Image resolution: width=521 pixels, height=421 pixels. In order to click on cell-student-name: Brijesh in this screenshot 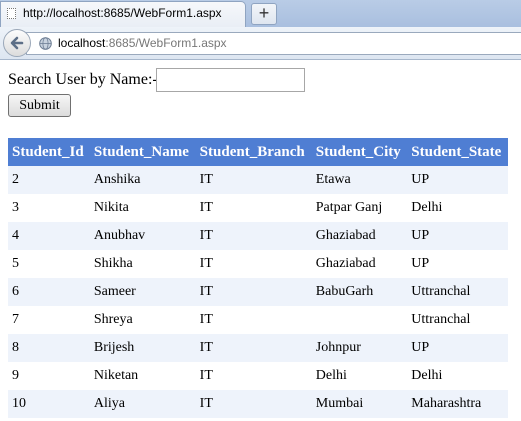, I will do `click(142, 348)`.